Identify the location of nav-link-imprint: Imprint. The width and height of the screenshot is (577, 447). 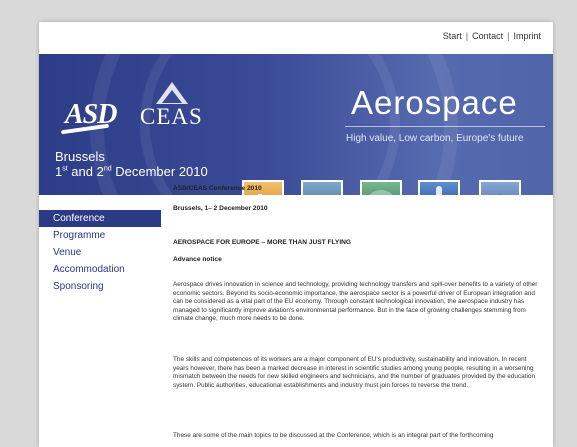
(527, 36).